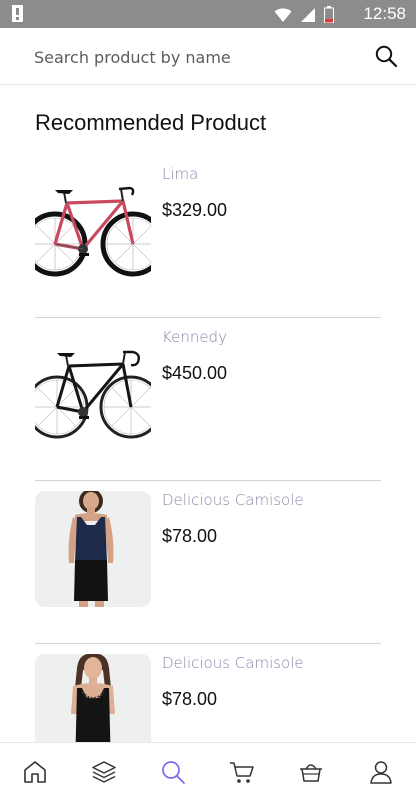 The image size is (416, 800). I want to click on signal-icon, so click(308, 14).